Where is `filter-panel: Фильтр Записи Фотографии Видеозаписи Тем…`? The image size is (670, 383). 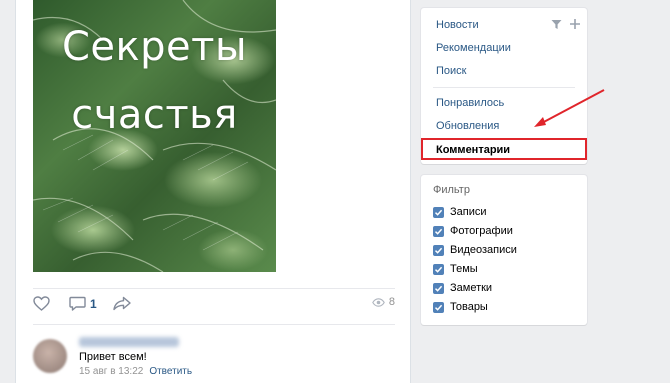
filter-panel: Фильтр Записи Фотографии Видеозаписи Тем… is located at coordinates (504, 250).